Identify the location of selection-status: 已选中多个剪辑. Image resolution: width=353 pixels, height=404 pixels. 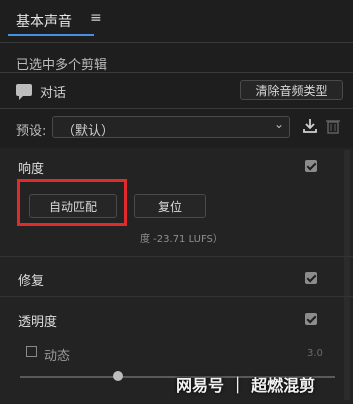
(62, 65).